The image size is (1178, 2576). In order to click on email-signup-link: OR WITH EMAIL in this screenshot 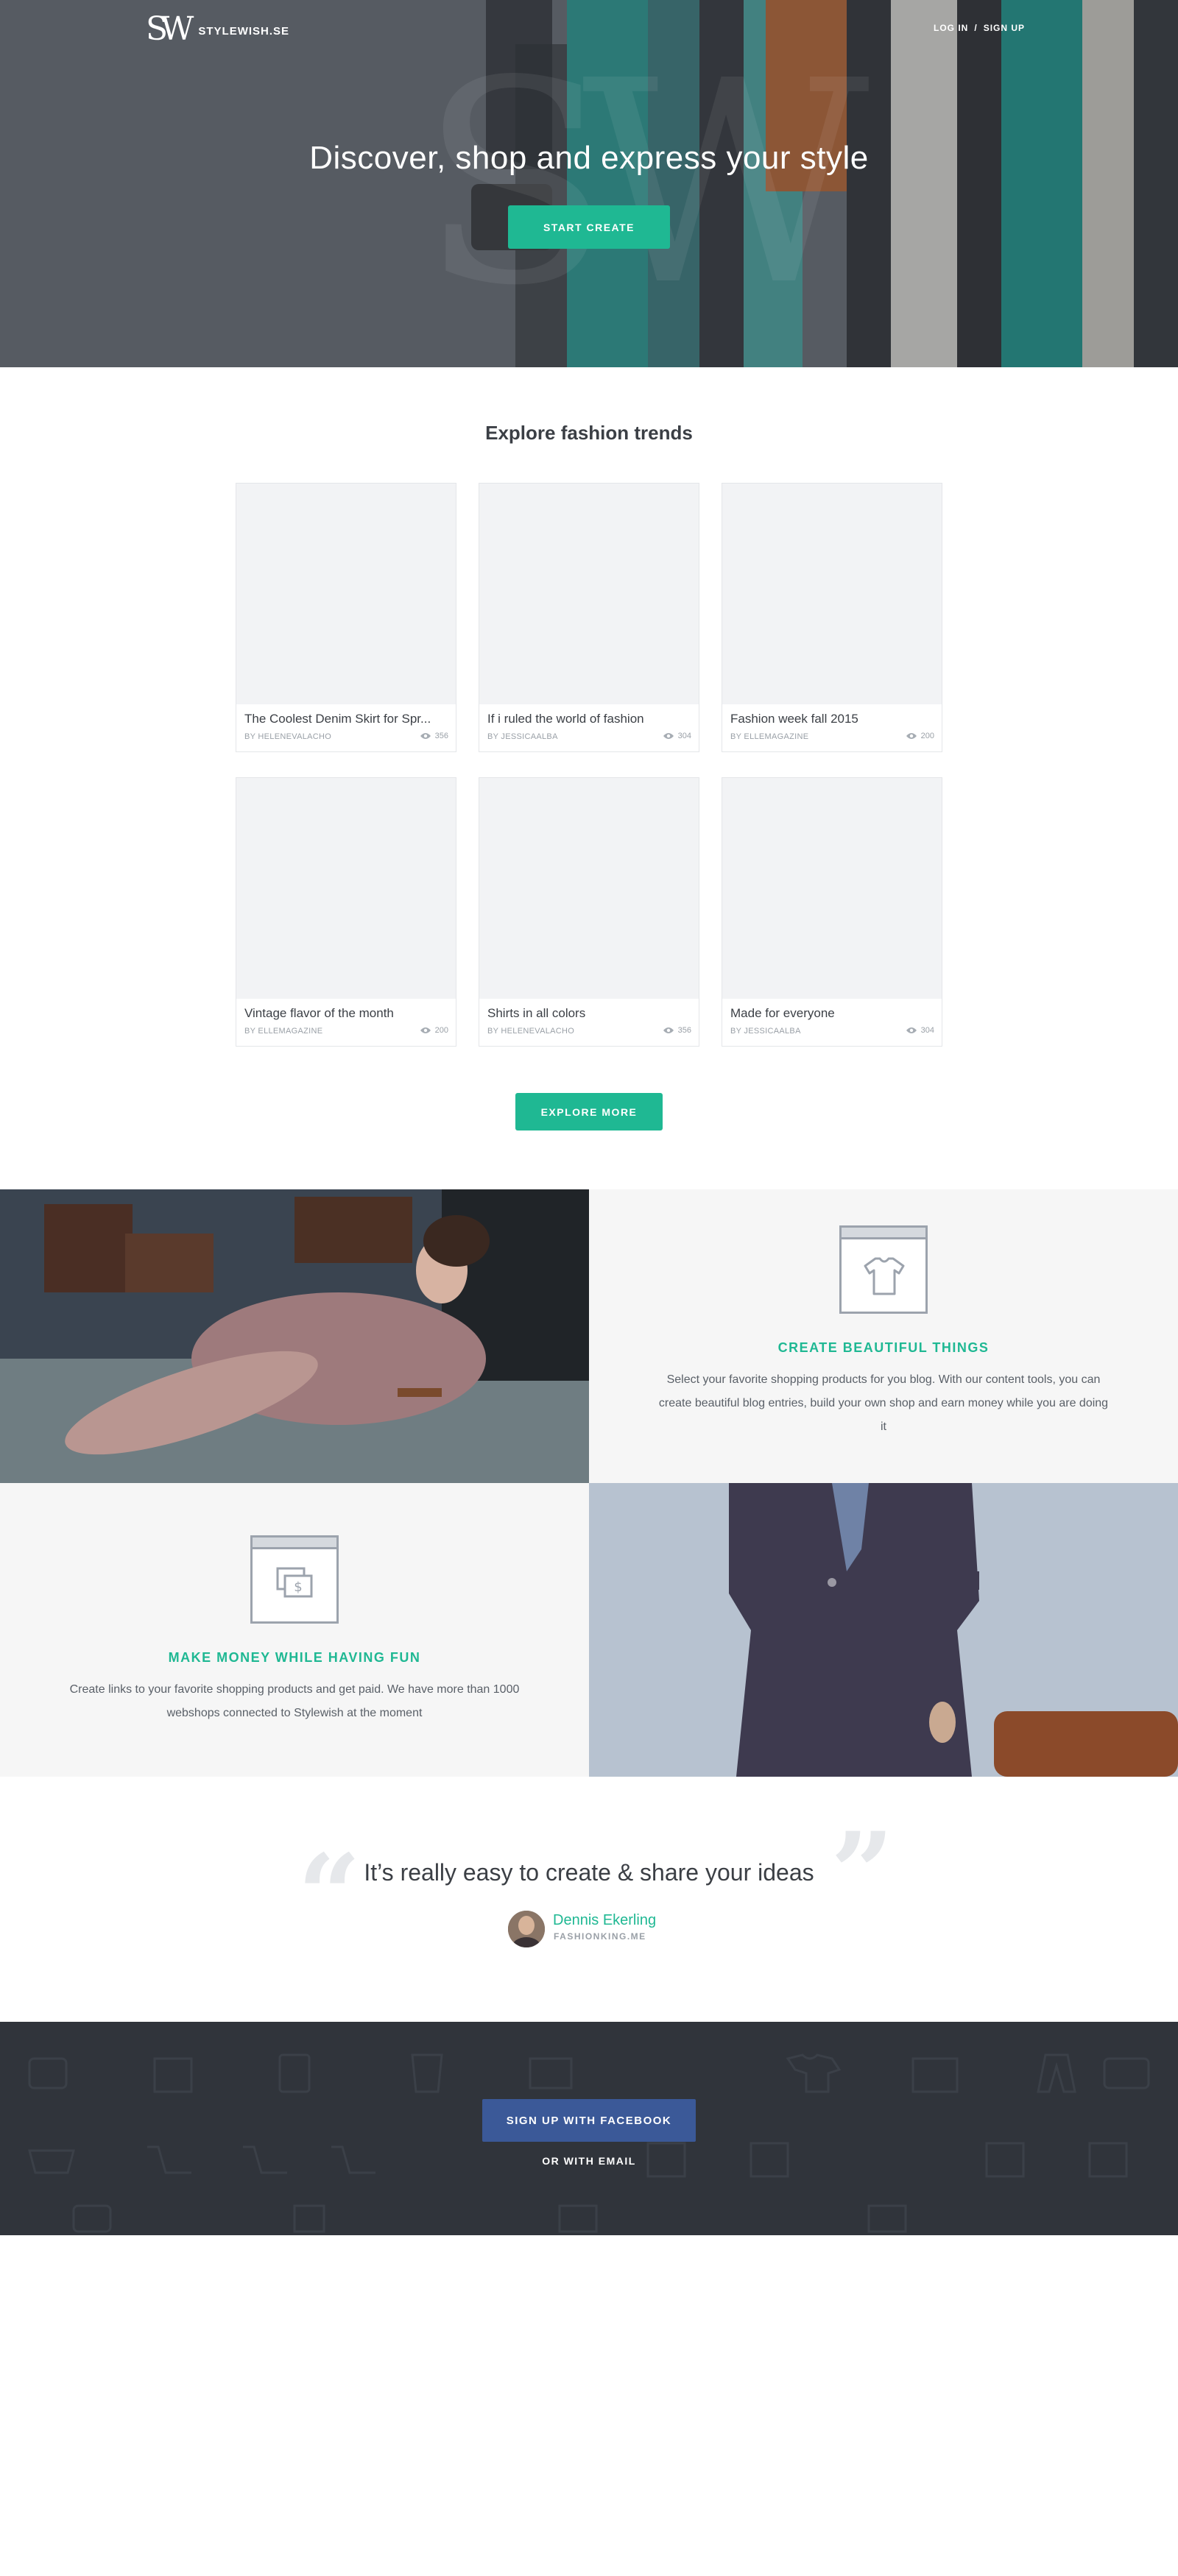, I will do `click(589, 2161)`.